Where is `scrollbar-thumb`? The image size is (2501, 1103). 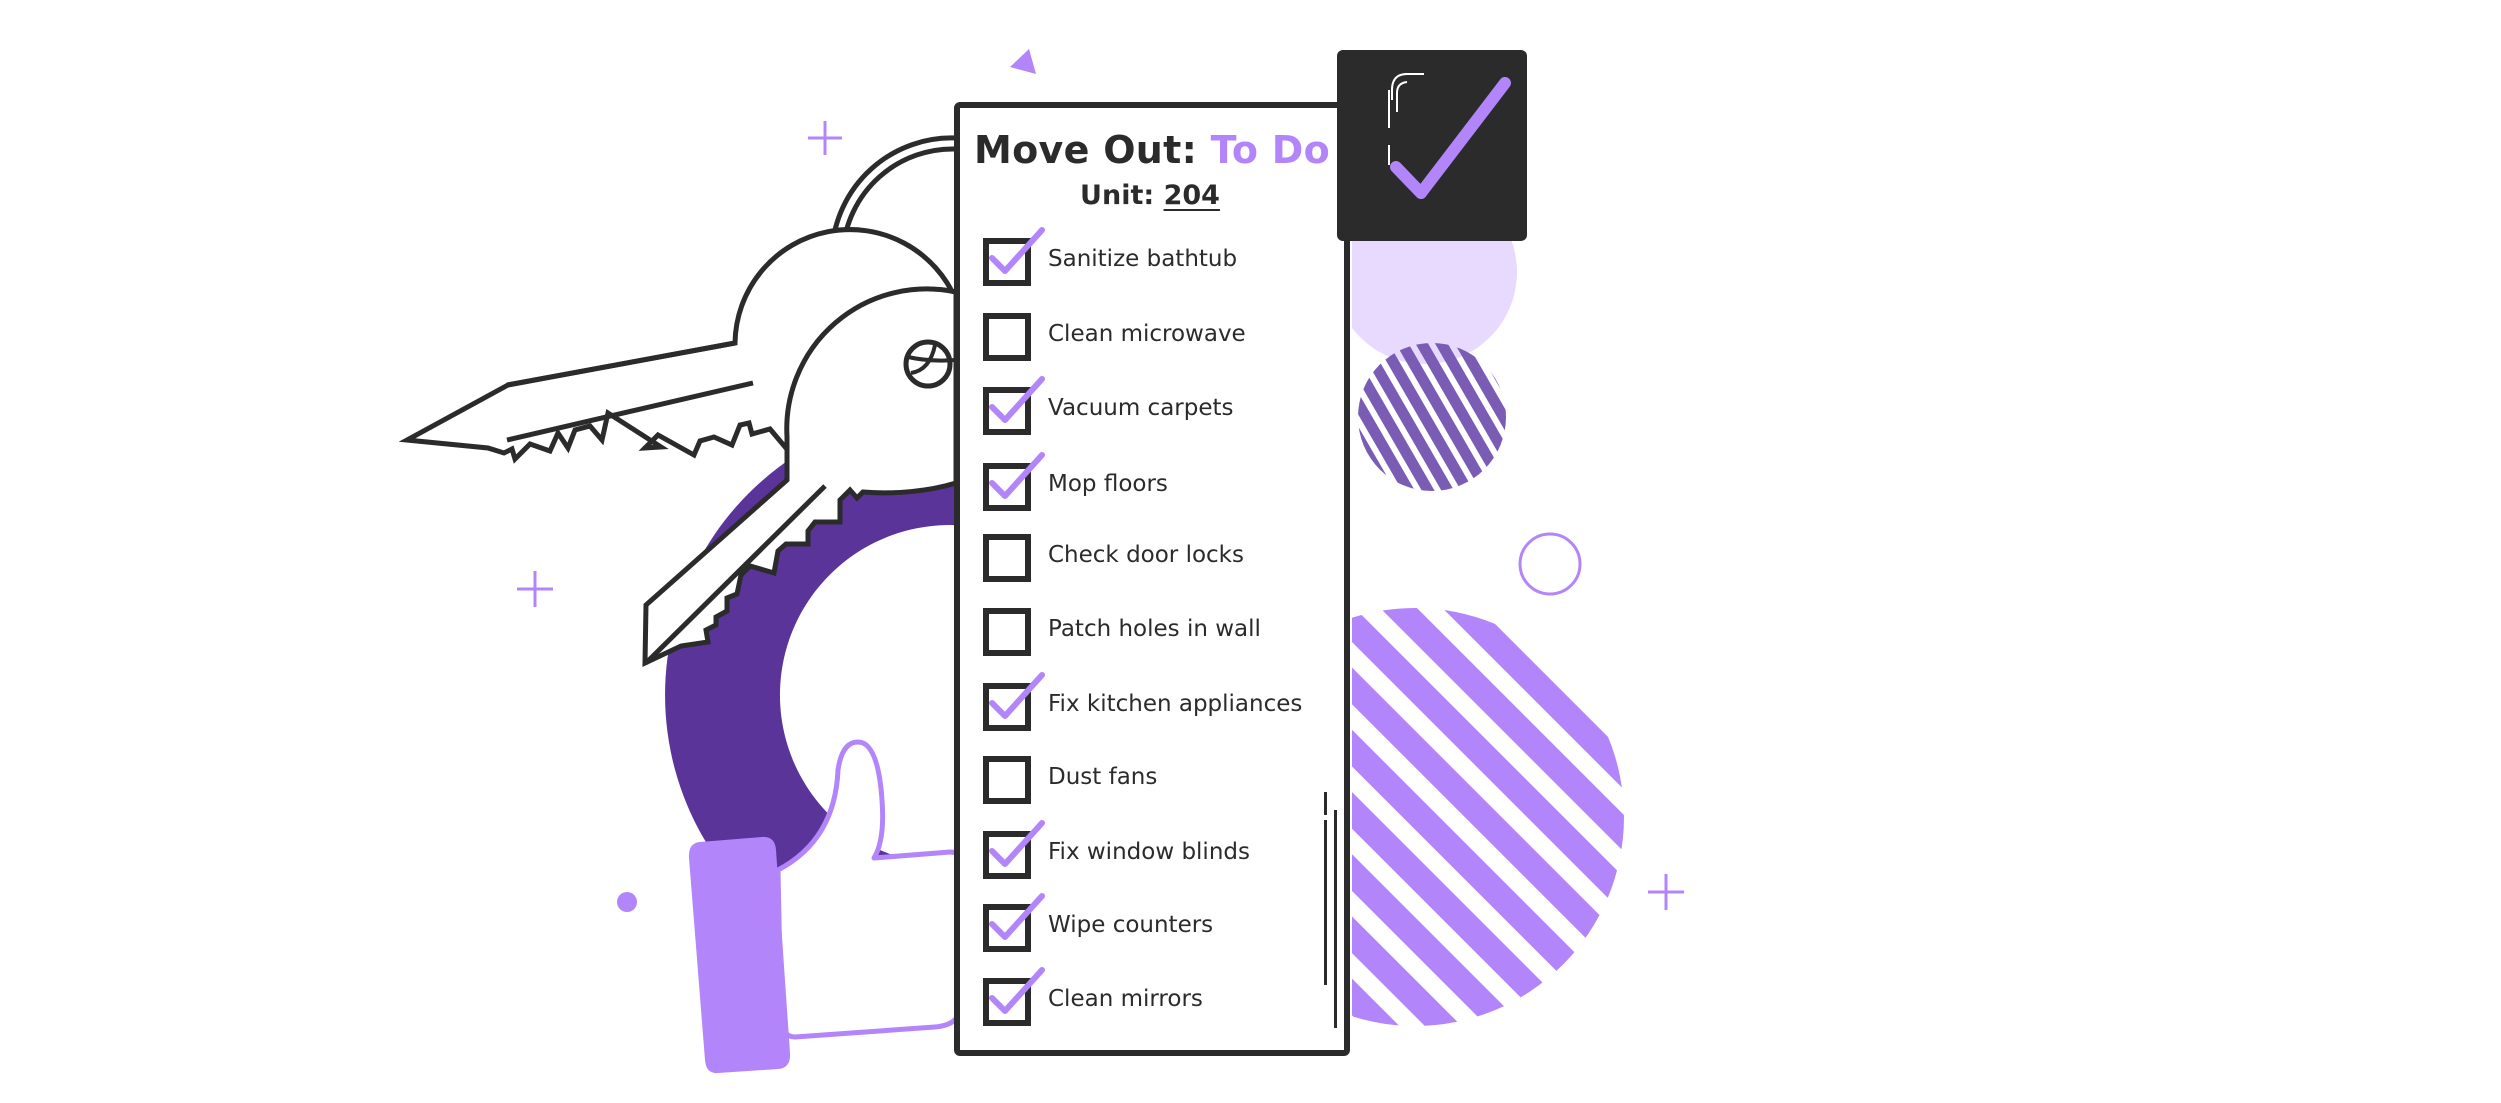 scrollbar-thumb is located at coordinates (1325, 902).